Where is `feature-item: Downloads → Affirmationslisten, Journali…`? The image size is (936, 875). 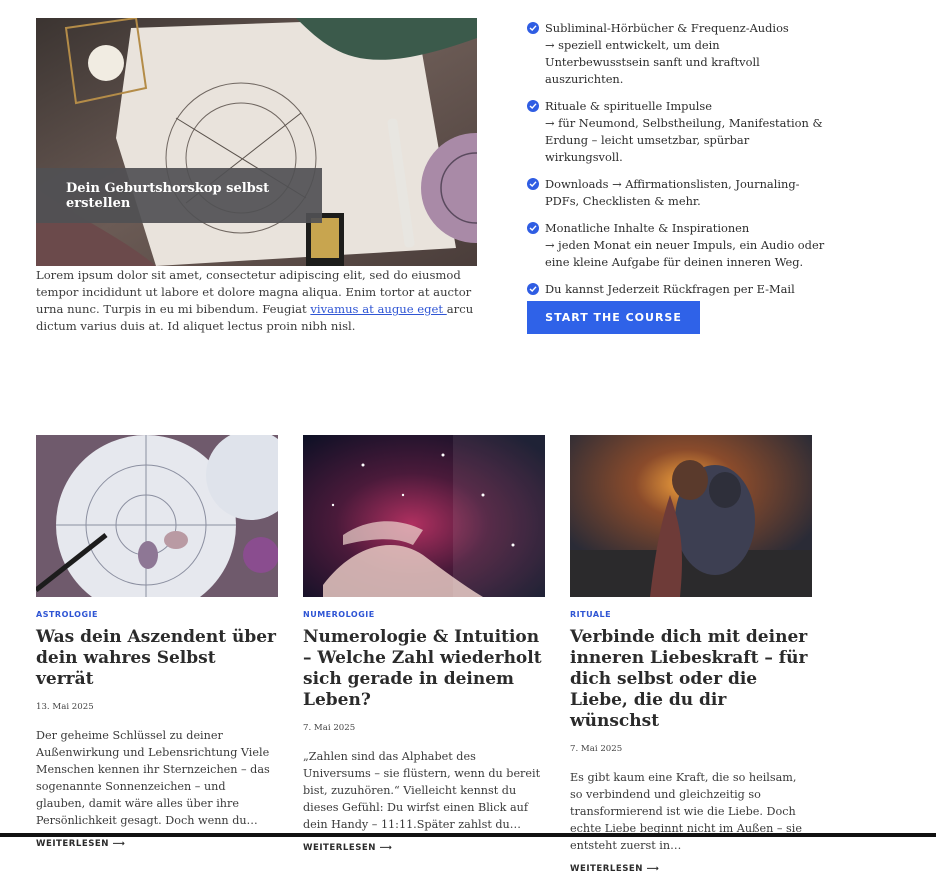 feature-item: Downloads → Affirmationslisten, Journali… is located at coordinates (677, 193).